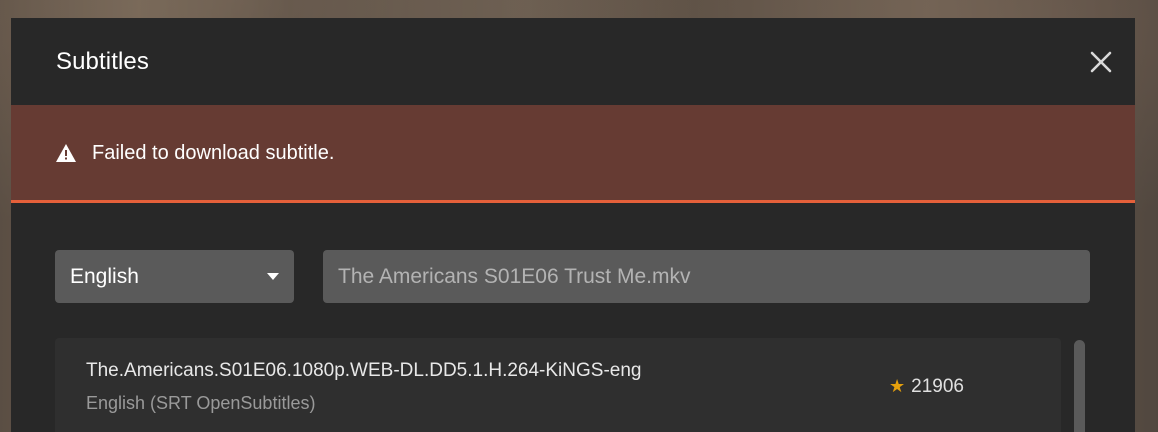 The image size is (1158, 432). Describe the element at coordinates (273, 276) in the screenshot. I see `chevron-down-icon` at that location.